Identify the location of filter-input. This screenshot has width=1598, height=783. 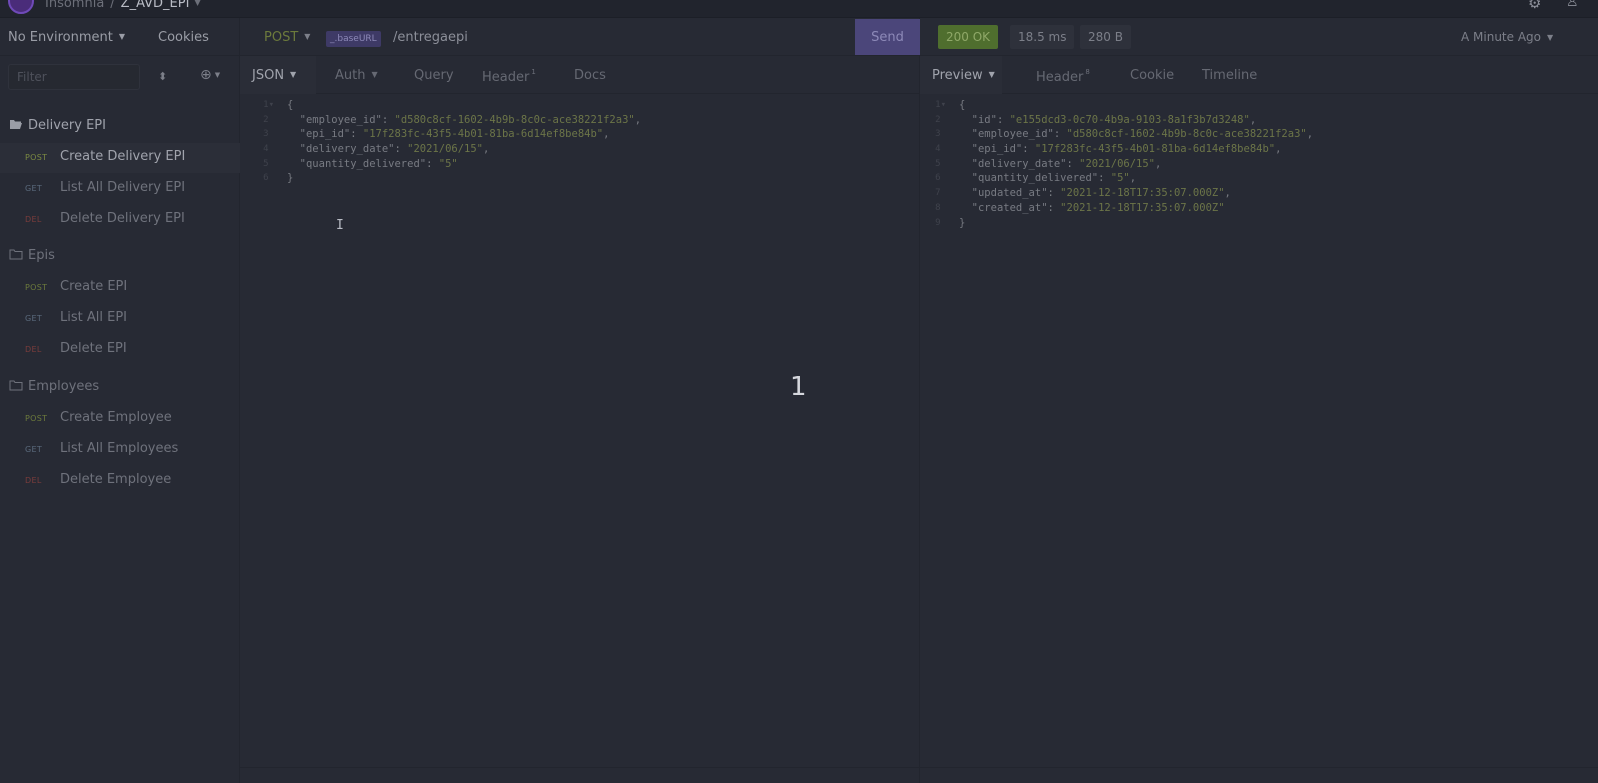
(74, 77).